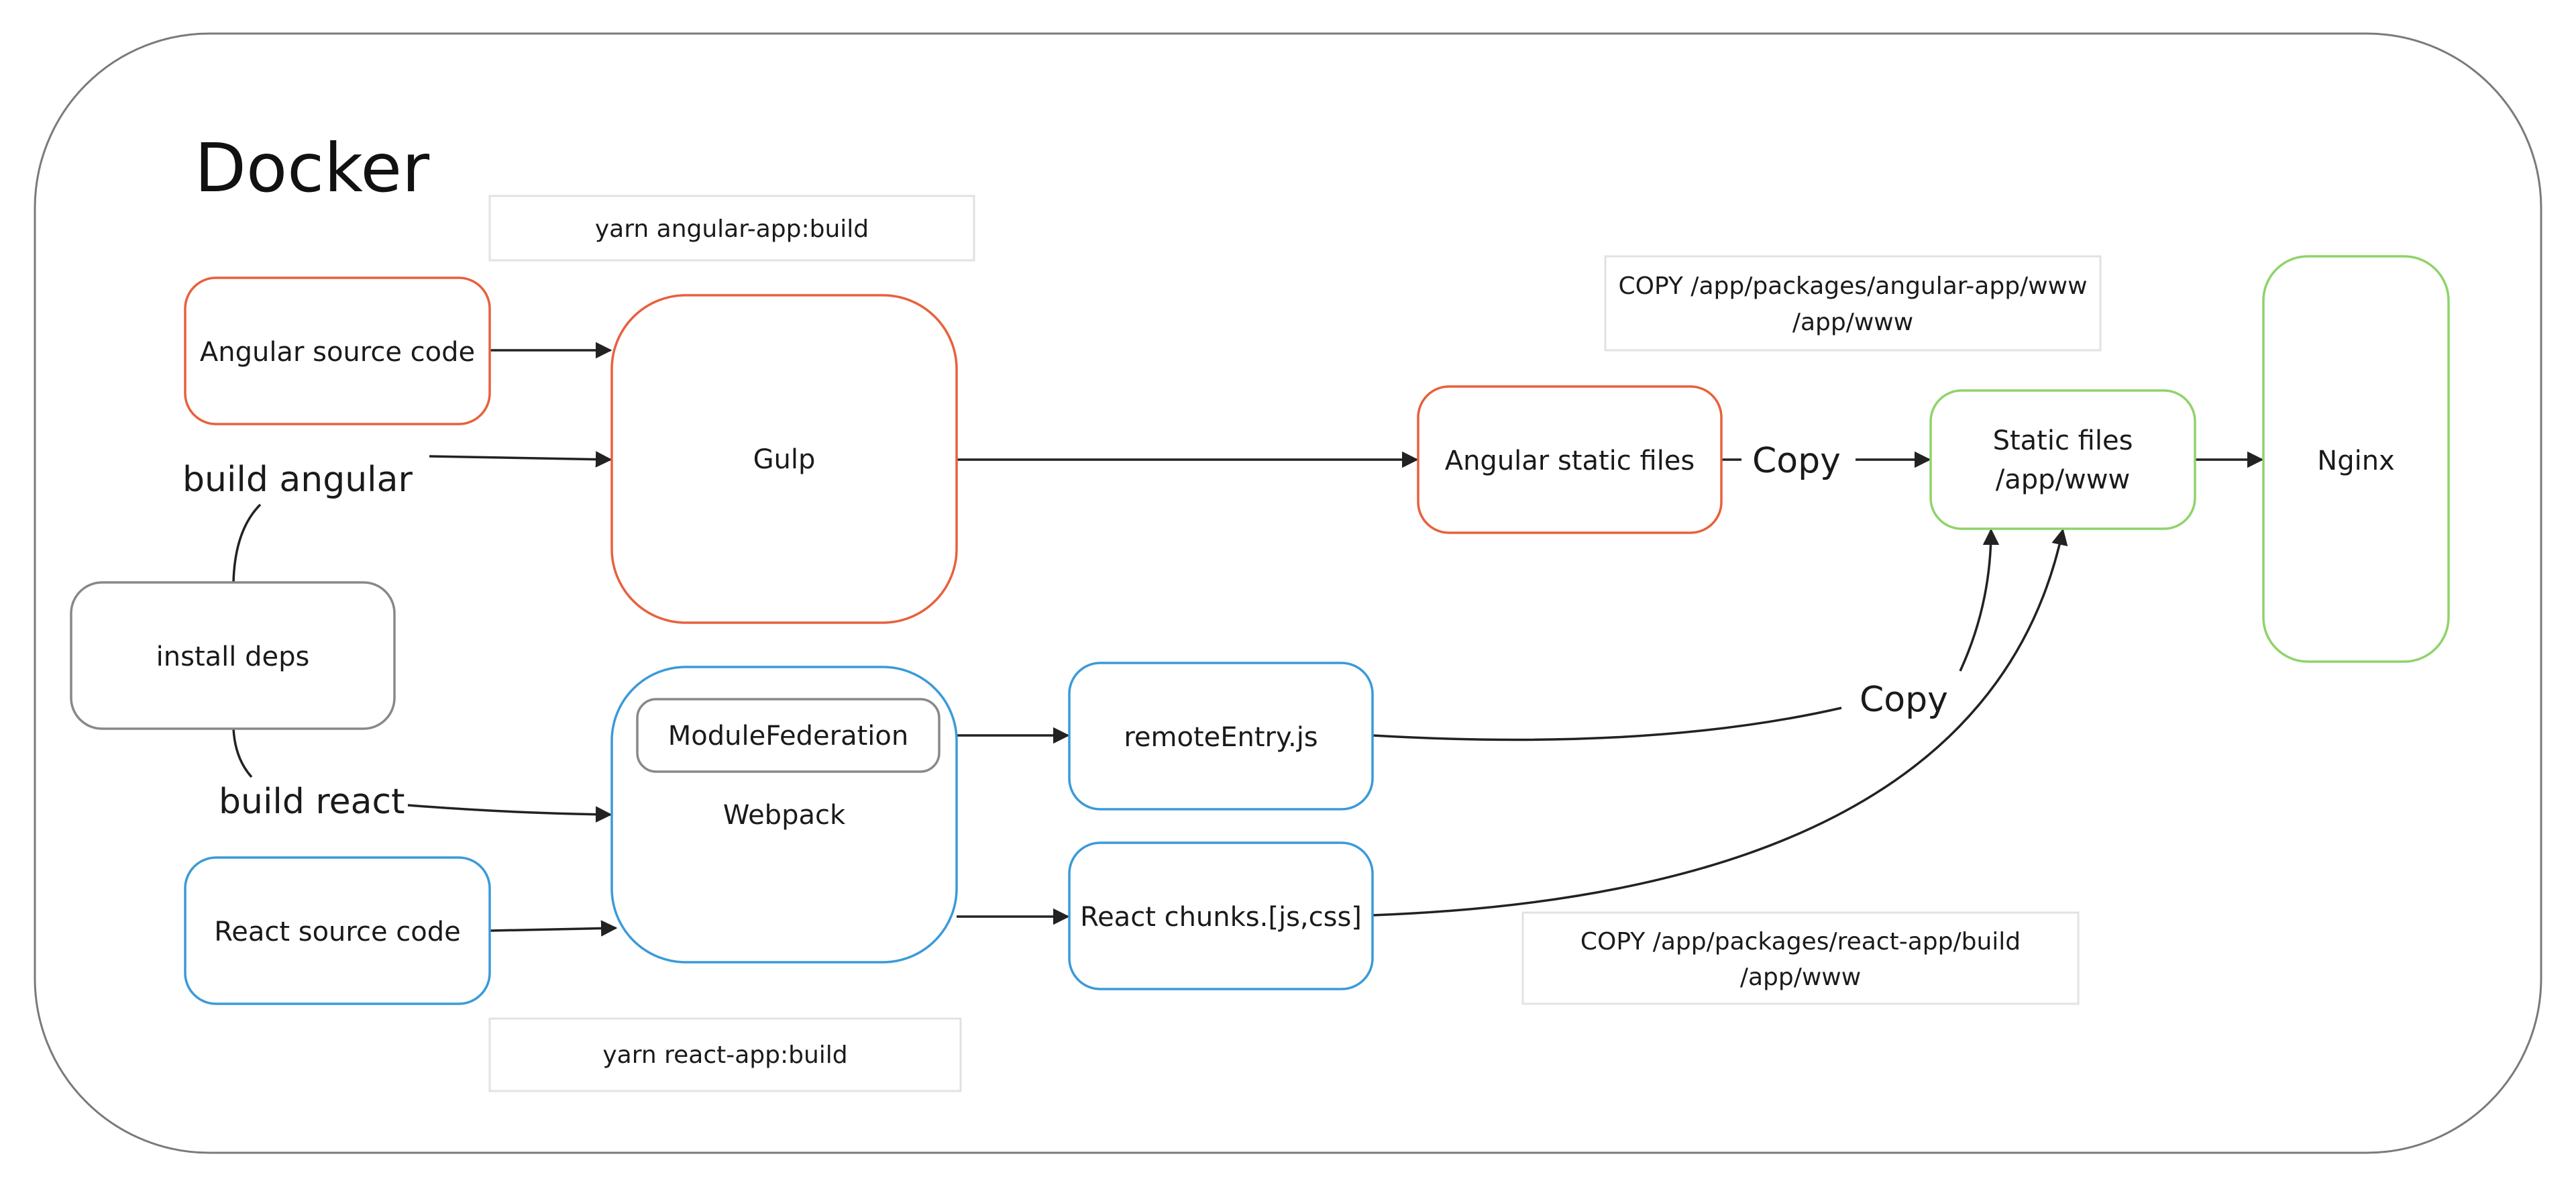 The height and width of the screenshot is (1187, 2576). Describe the element at coordinates (1796, 461) in the screenshot. I see `label-copy-angular: Copy` at that location.